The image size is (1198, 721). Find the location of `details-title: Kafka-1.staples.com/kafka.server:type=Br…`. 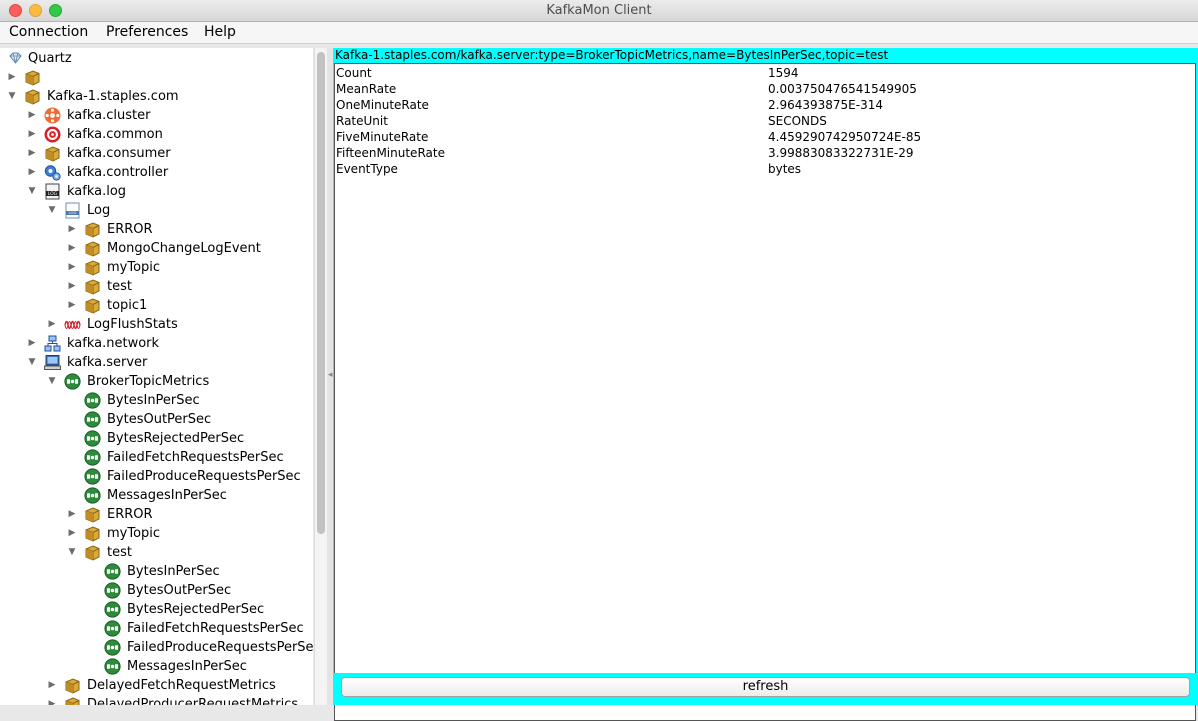

details-title: Kafka-1.staples.com/kafka.server:type=Br… is located at coordinates (612, 55).